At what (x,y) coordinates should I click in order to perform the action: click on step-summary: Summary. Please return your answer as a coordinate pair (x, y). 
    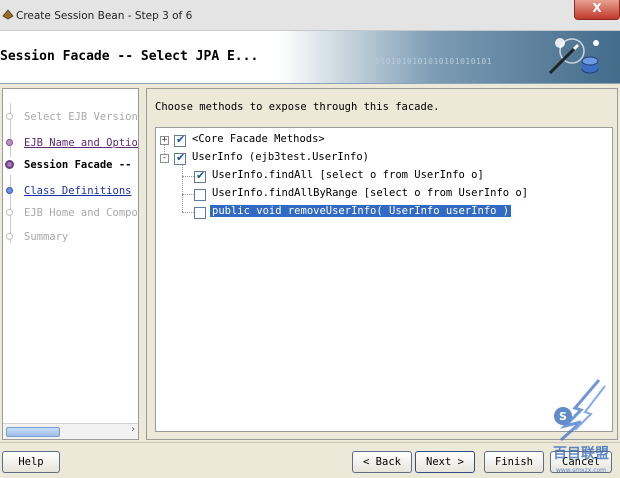
    Looking at the image, I should click on (70, 238).